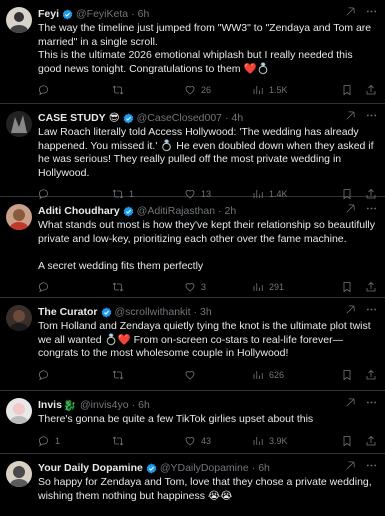 This screenshot has height=516, width=385. Describe the element at coordinates (90, 468) in the screenshot. I see `author-name: Your Daily Dopamine` at that location.